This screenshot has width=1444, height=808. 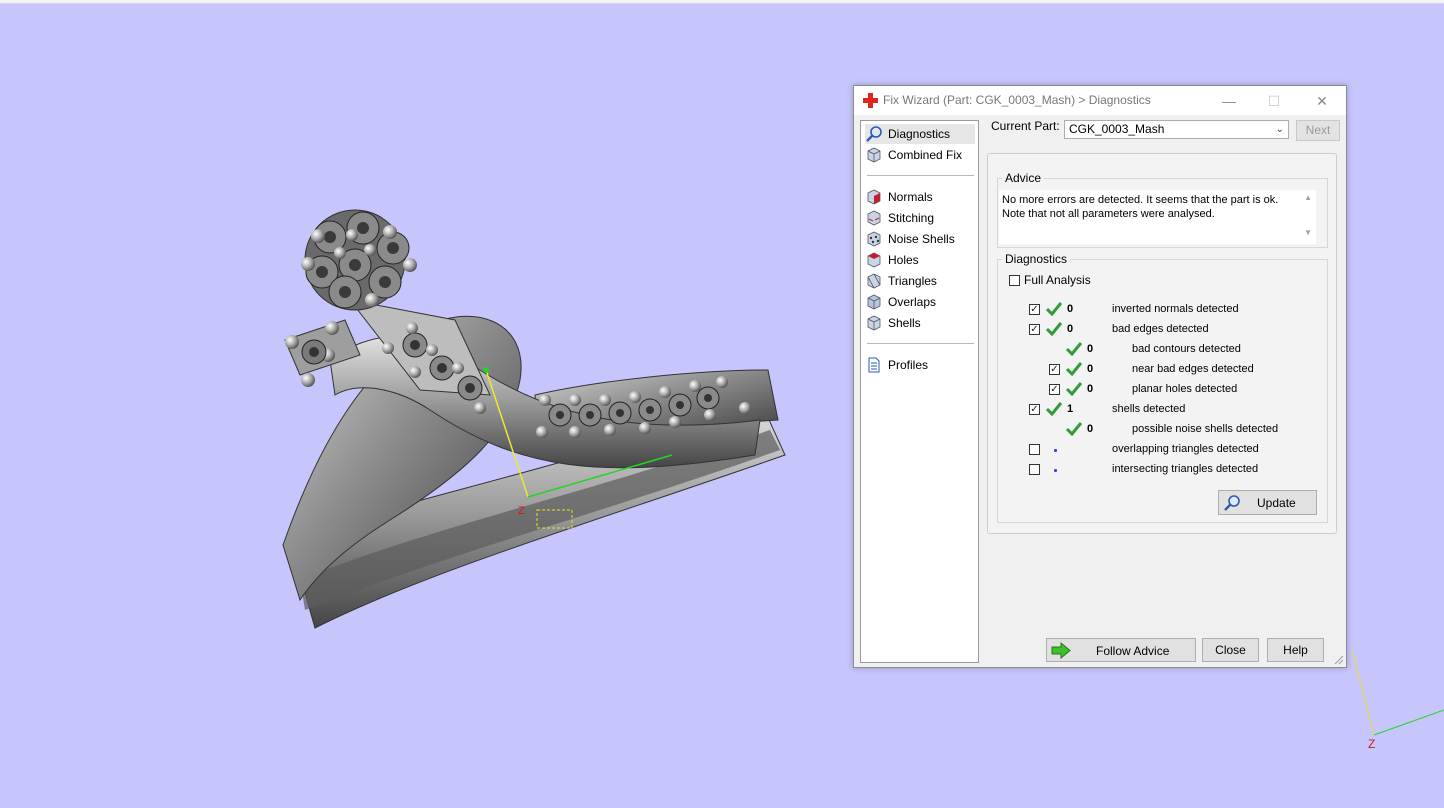 What do you see at coordinates (1070, 409) in the screenshot?
I see `diagnostic-count: 1` at bounding box center [1070, 409].